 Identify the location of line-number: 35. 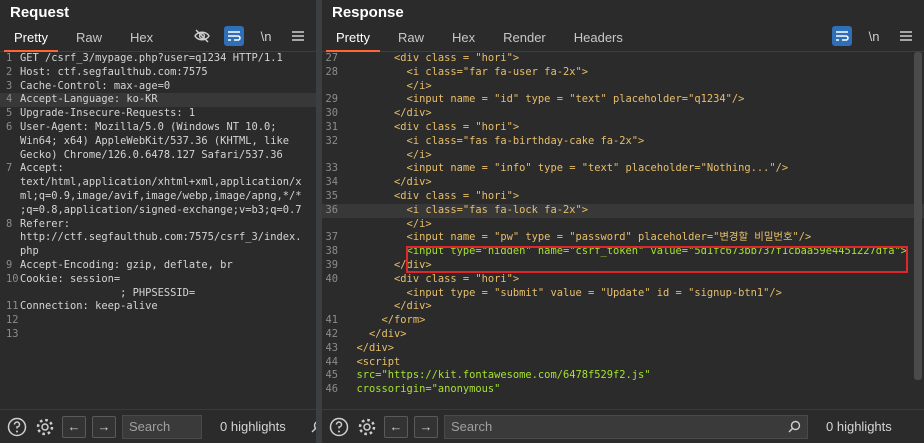
(331, 195).